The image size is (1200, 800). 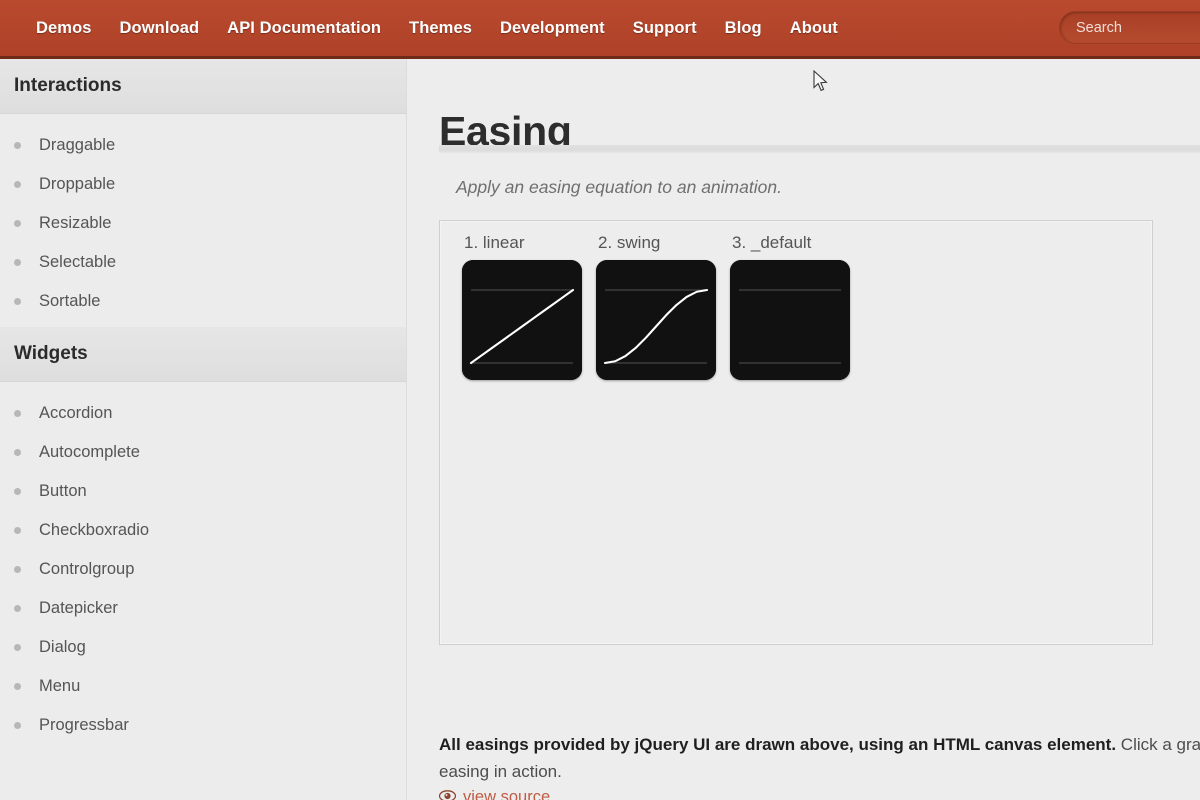 What do you see at coordinates (203, 530) in the screenshot?
I see `sidebar-item-checkboxradio: Checkboxradio` at bounding box center [203, 530].